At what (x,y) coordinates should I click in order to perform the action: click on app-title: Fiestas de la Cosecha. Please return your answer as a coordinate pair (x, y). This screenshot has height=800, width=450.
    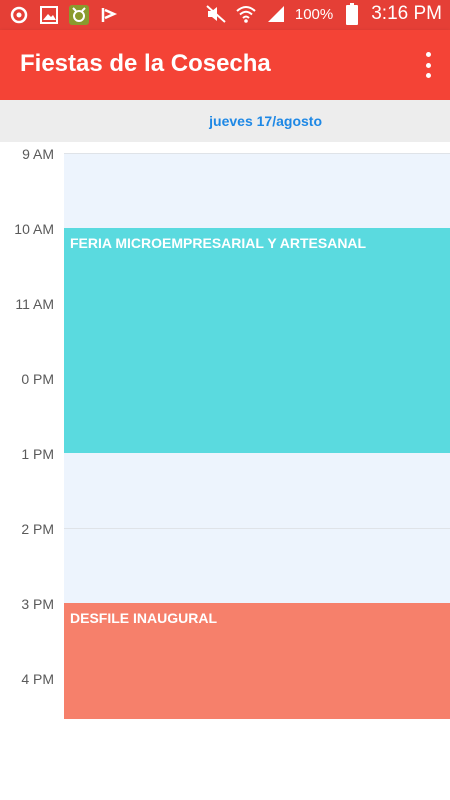
    Looking at the image, I should click on (145, 63).